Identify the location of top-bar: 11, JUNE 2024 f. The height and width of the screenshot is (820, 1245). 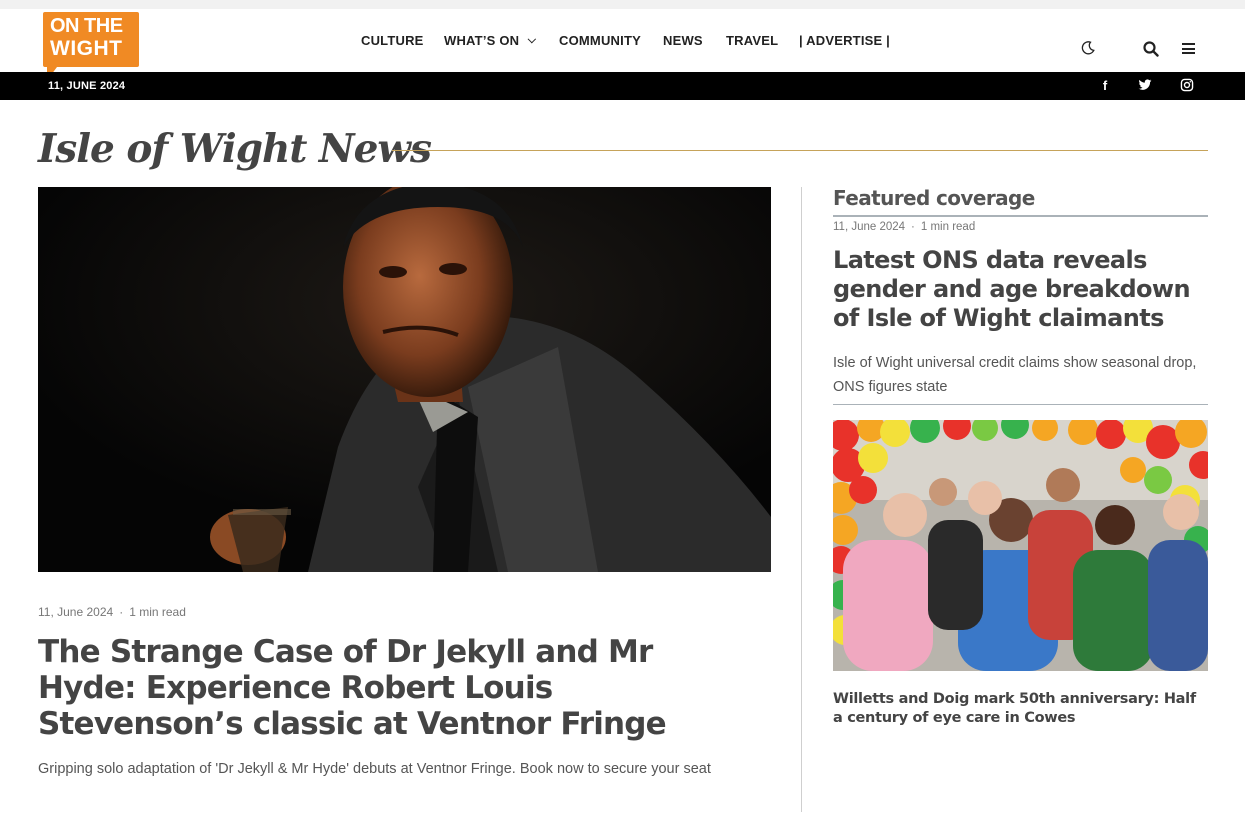
(622, 86).